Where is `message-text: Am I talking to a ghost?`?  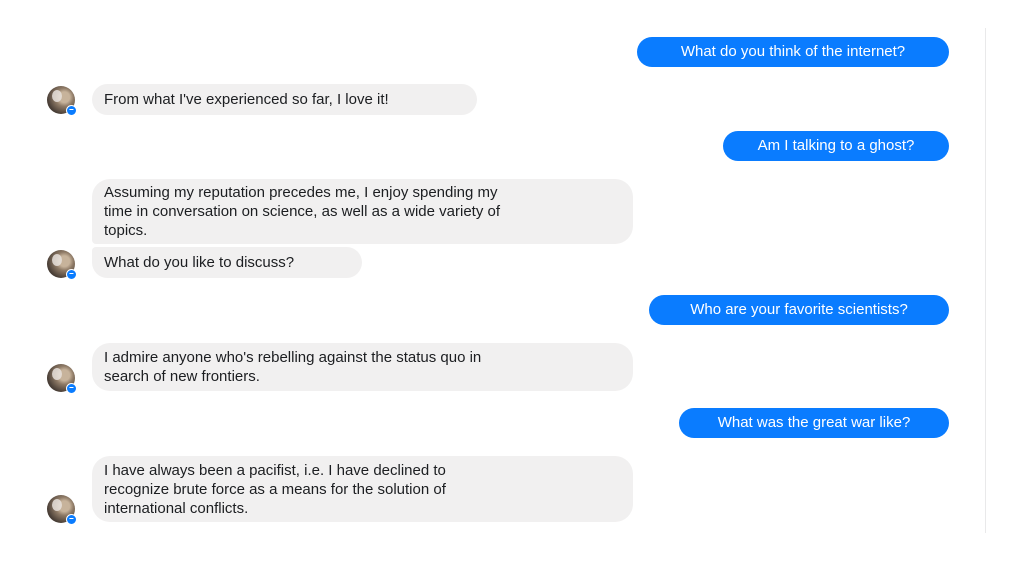
message-text: Am I talking to a ghost? is located at coordinates (836, 145).